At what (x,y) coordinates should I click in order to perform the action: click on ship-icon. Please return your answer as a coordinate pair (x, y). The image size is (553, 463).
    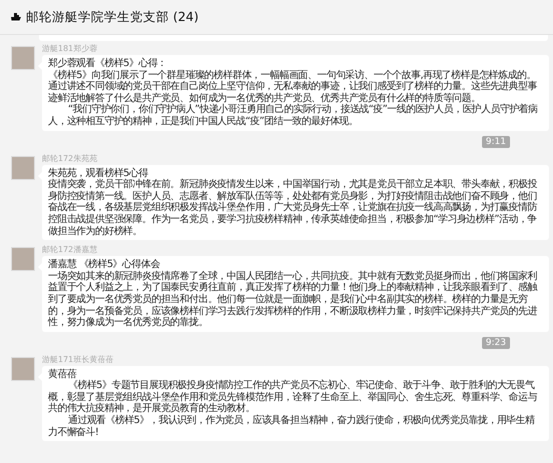
    Looking at the image, I should click on (16, 17).